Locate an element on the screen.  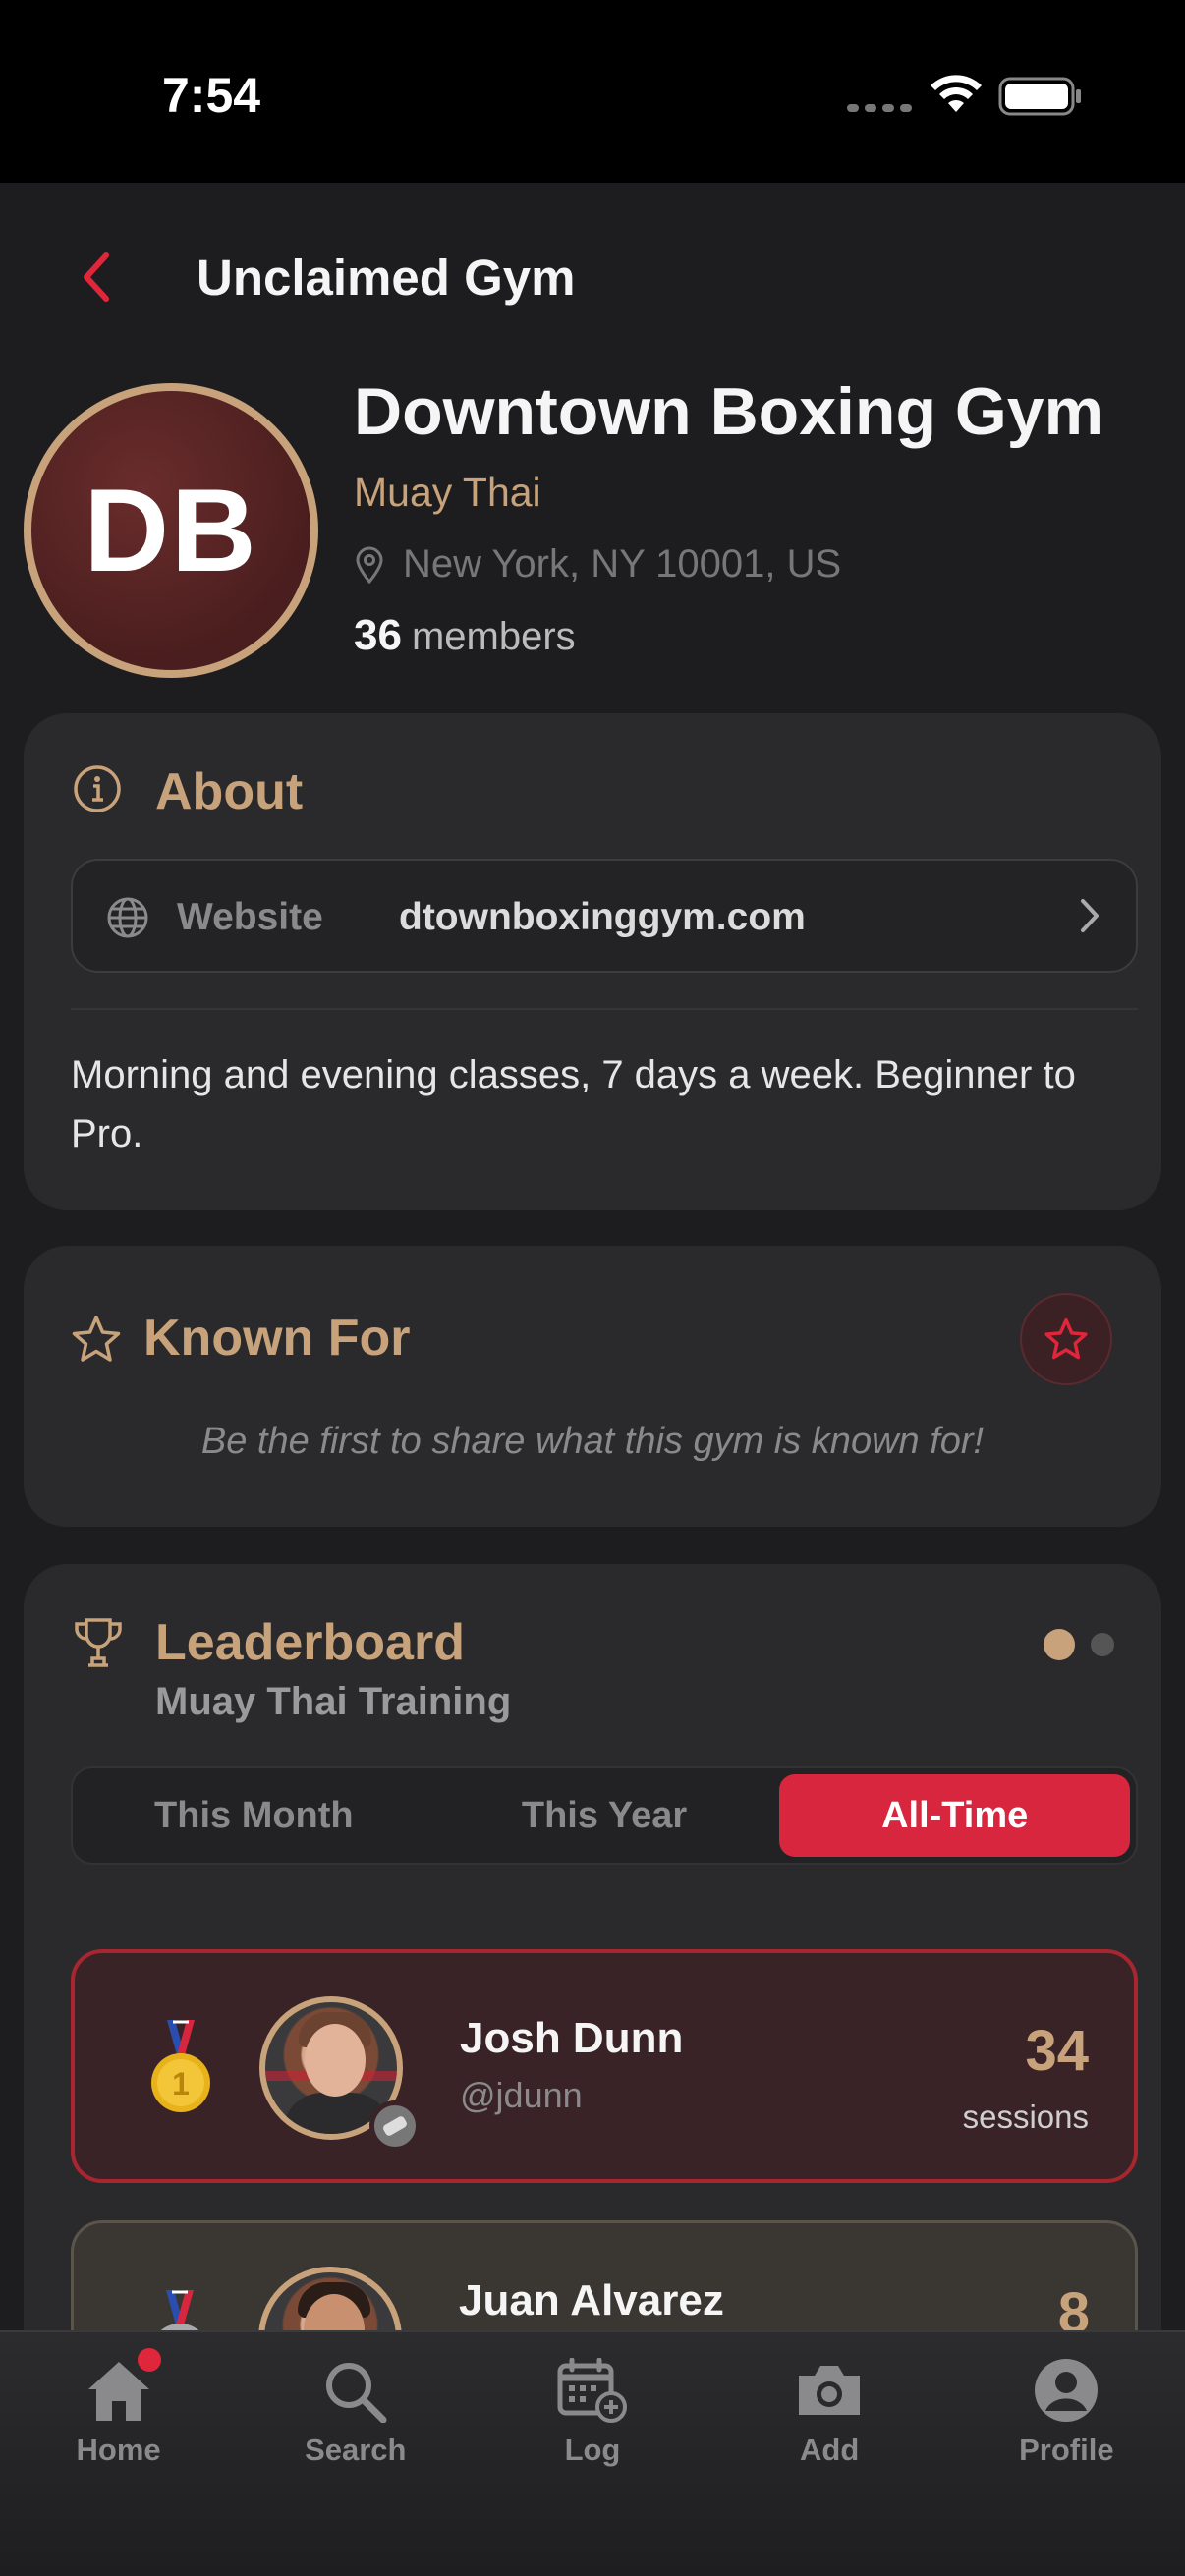
tab-label: Add is located at coordinates (830, 2450).